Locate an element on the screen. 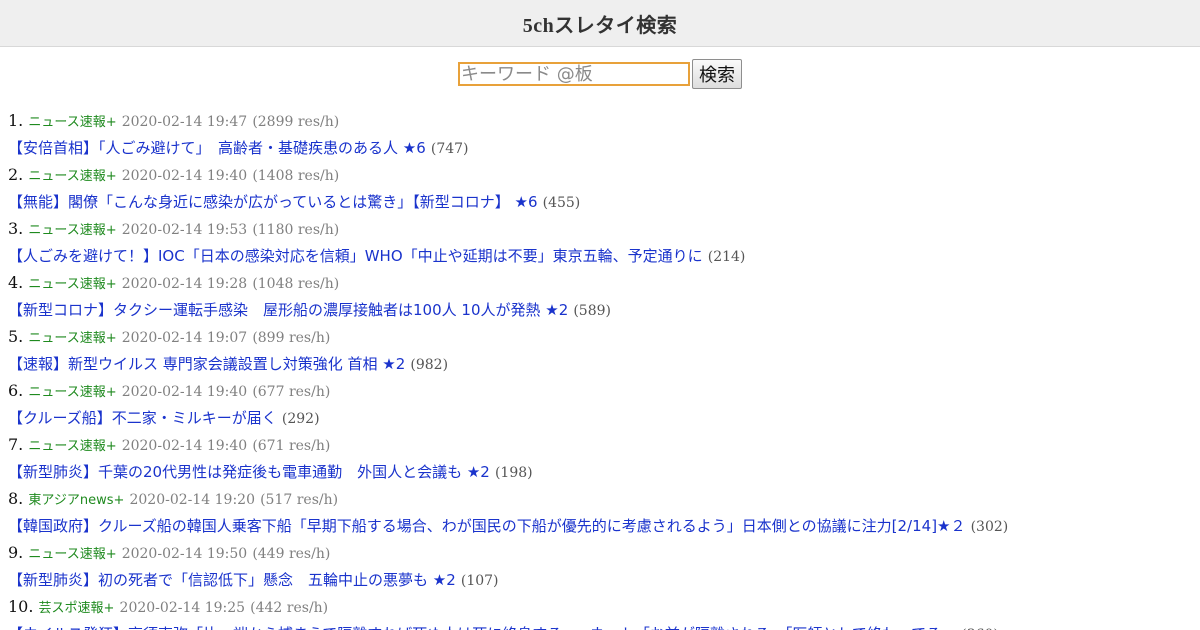 The image size is (1200, 630). result-rate: (677 res/h) is located at coordinates (291, 392).